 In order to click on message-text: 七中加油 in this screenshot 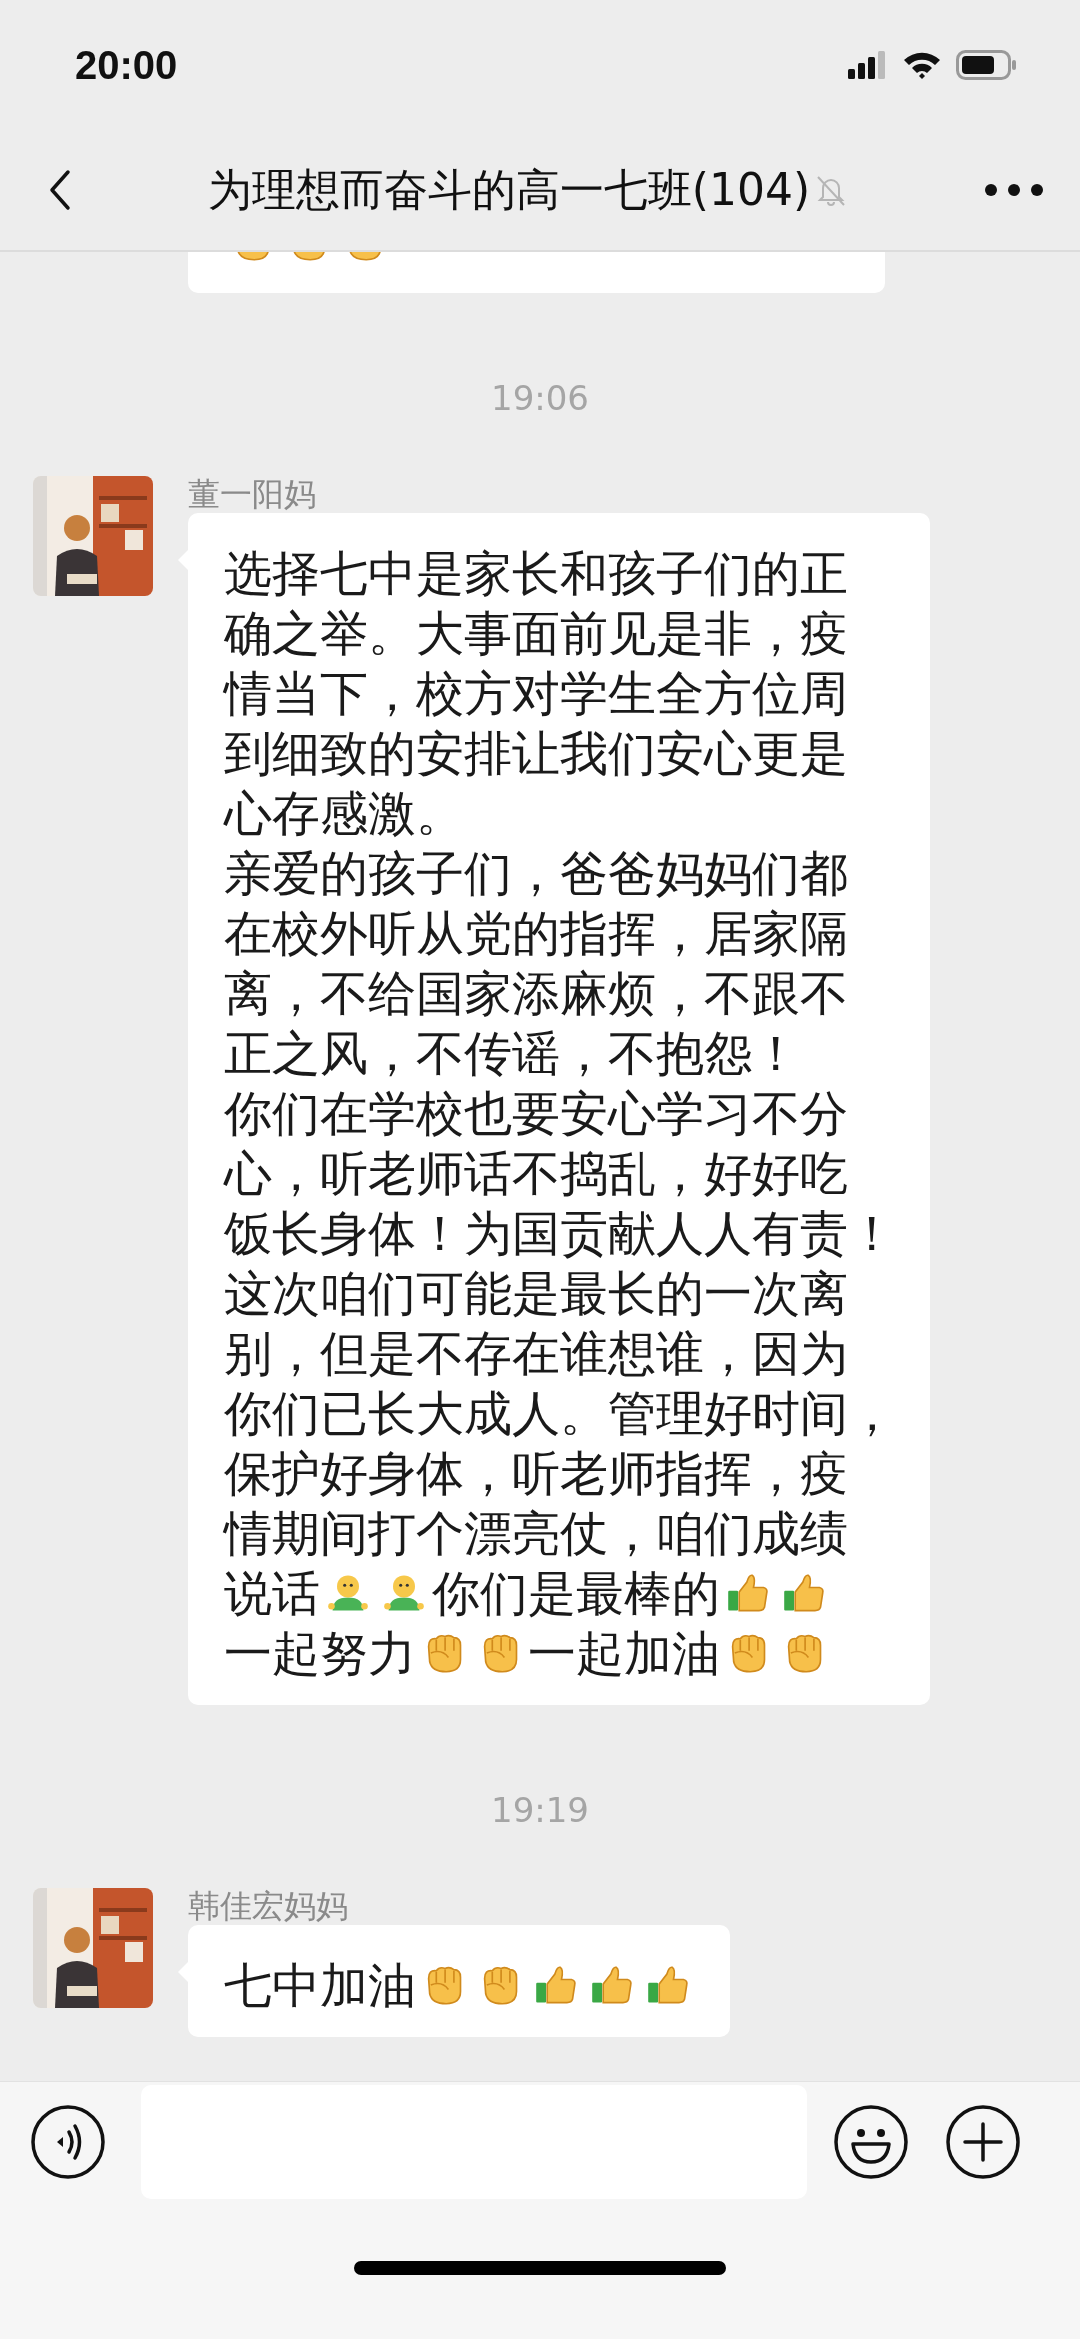, I will do `click(320, 1985)`.